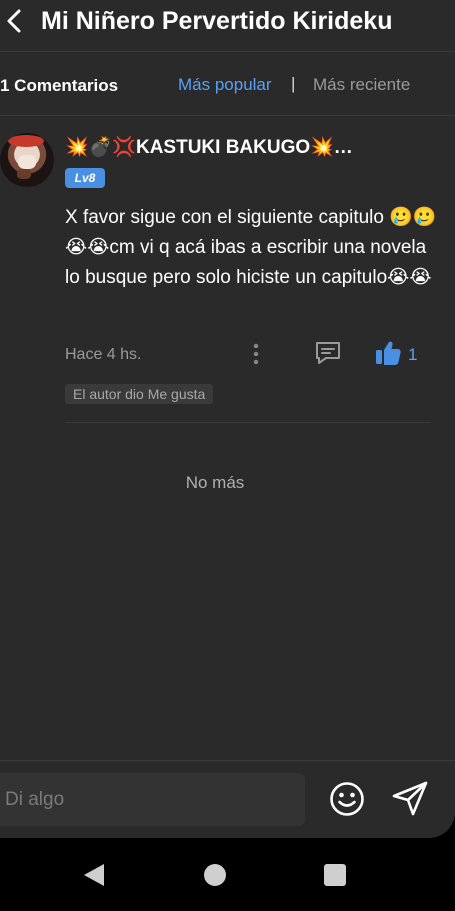  What do you see at coordinates (227, 874) in the screenshot?
I see `system-nav-bar` at bounding box center [227, 874].